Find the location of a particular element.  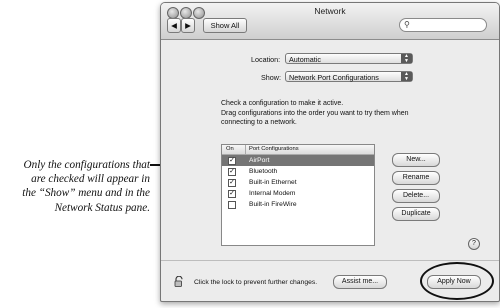

port-name: Internal Modem is located at coordinates (272, 193).